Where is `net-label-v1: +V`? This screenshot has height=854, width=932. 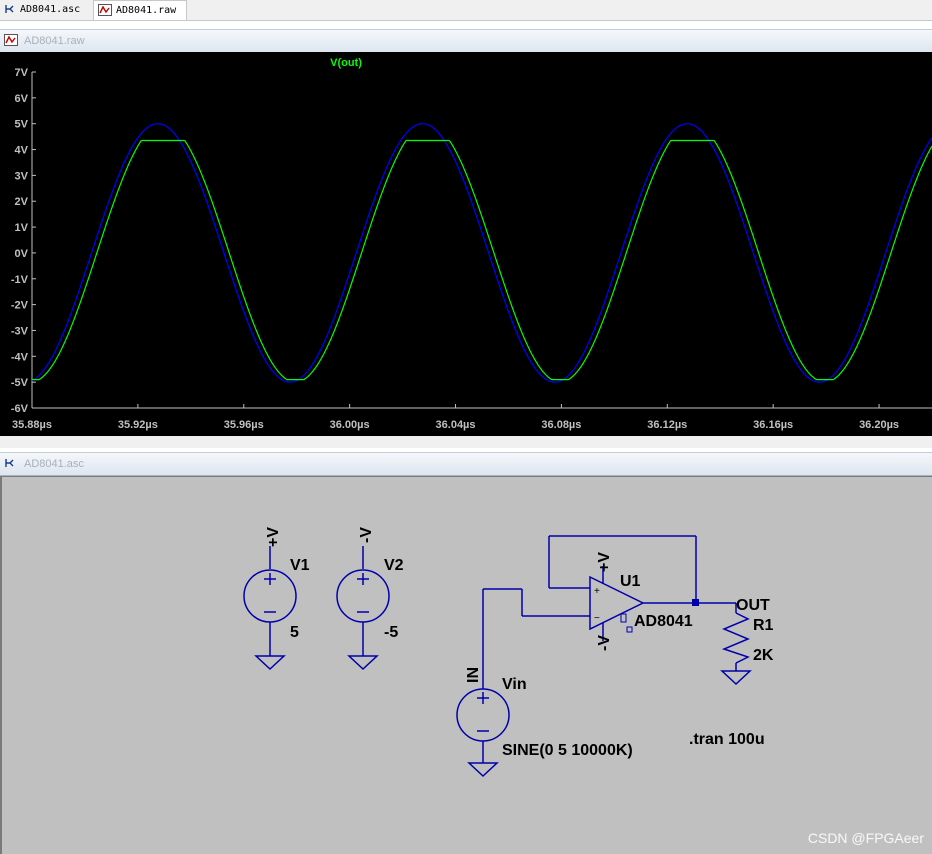 net-label-v1: +V is located at coordinates (273, 537).